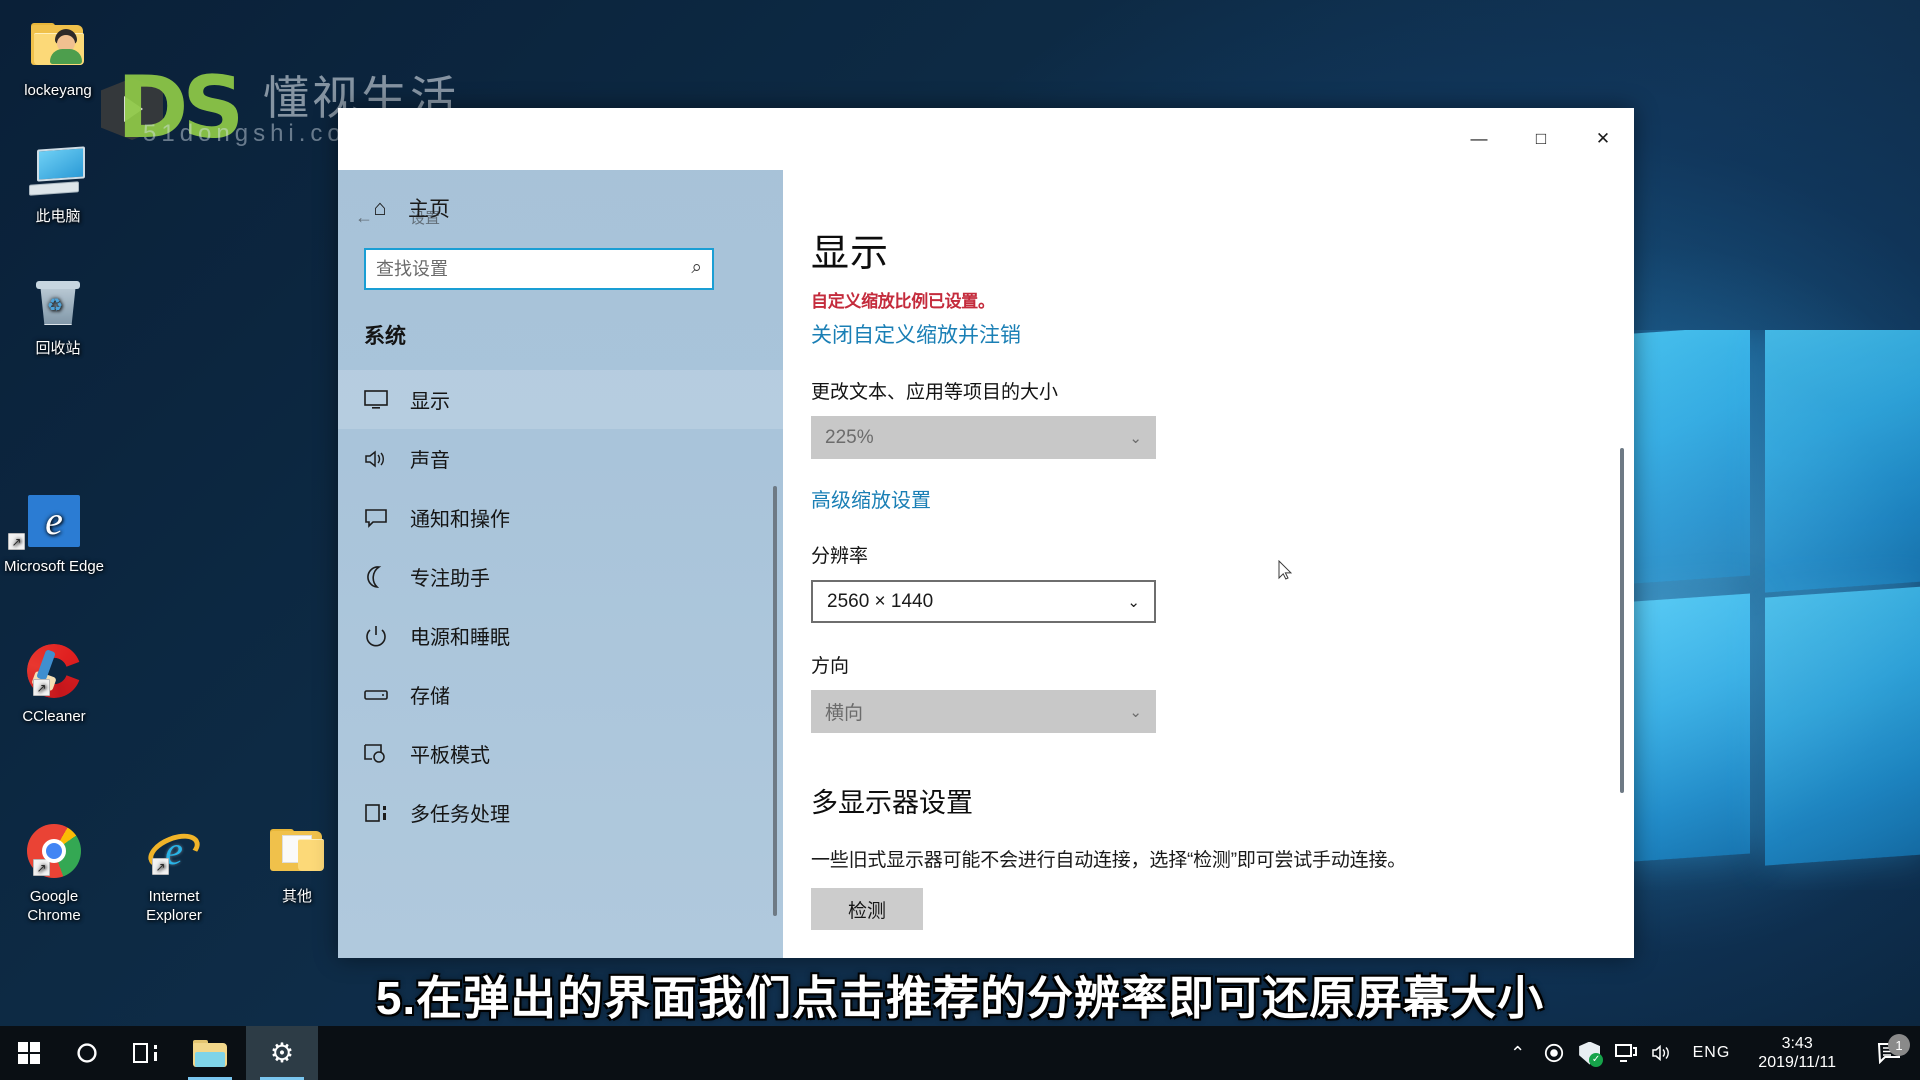 The height and width of the screenshot is (1080, 1920). What do you see at coordinates (1622, 620) in the screenshot?
I see `main-scrollbar` at bounding box center [1622, 620].